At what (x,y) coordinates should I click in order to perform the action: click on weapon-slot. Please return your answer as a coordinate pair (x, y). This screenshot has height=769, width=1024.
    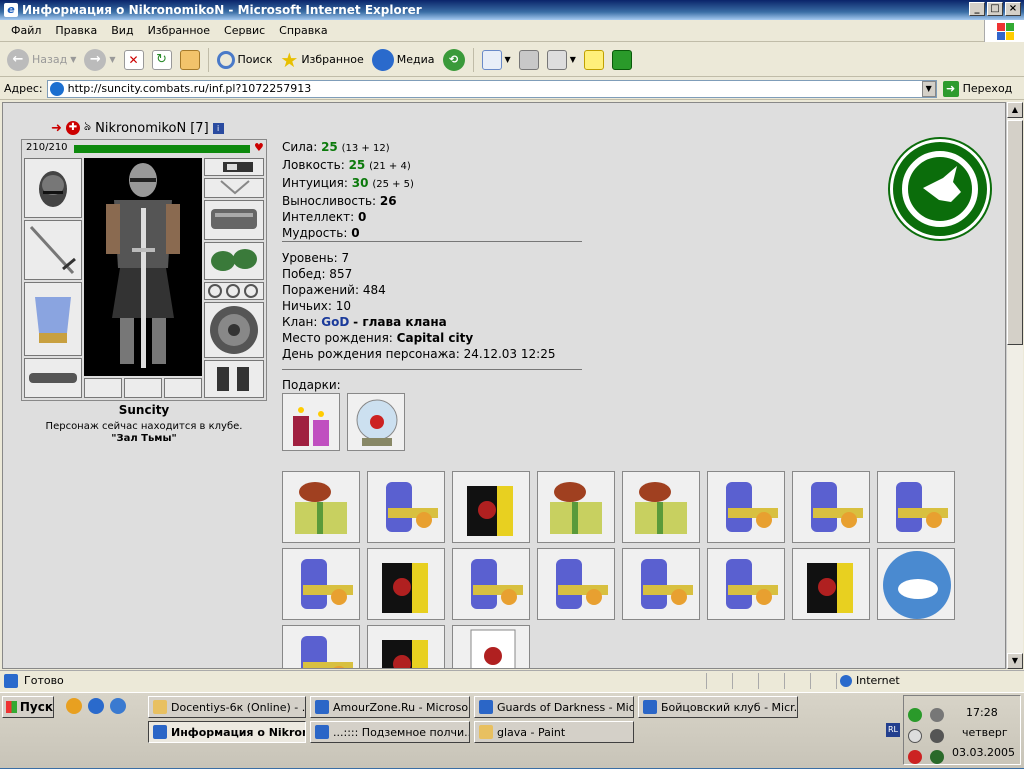
    Looking at the image, I should click on (53, 250).